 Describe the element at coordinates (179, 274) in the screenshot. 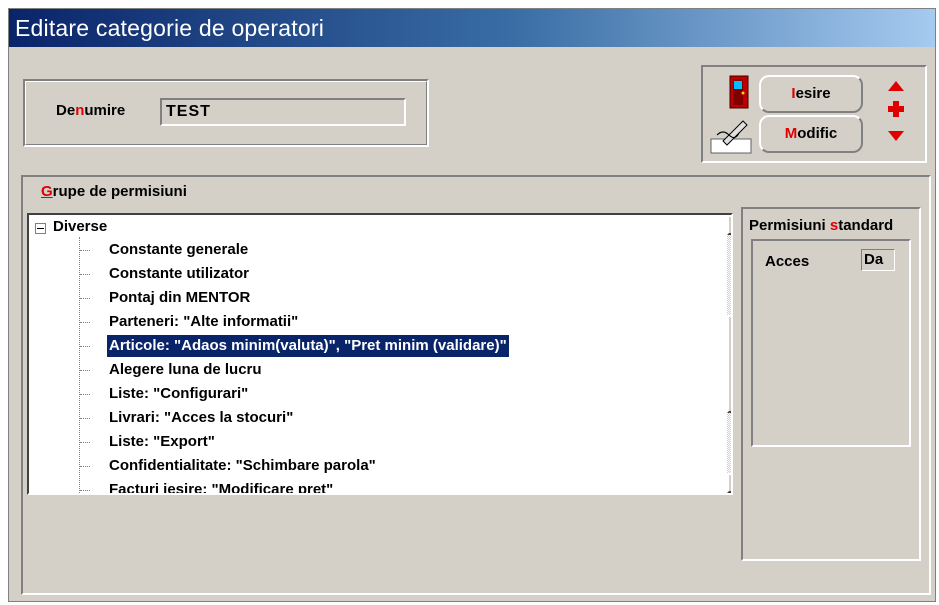

I see `tree-item: Constante utilizator` at that location.